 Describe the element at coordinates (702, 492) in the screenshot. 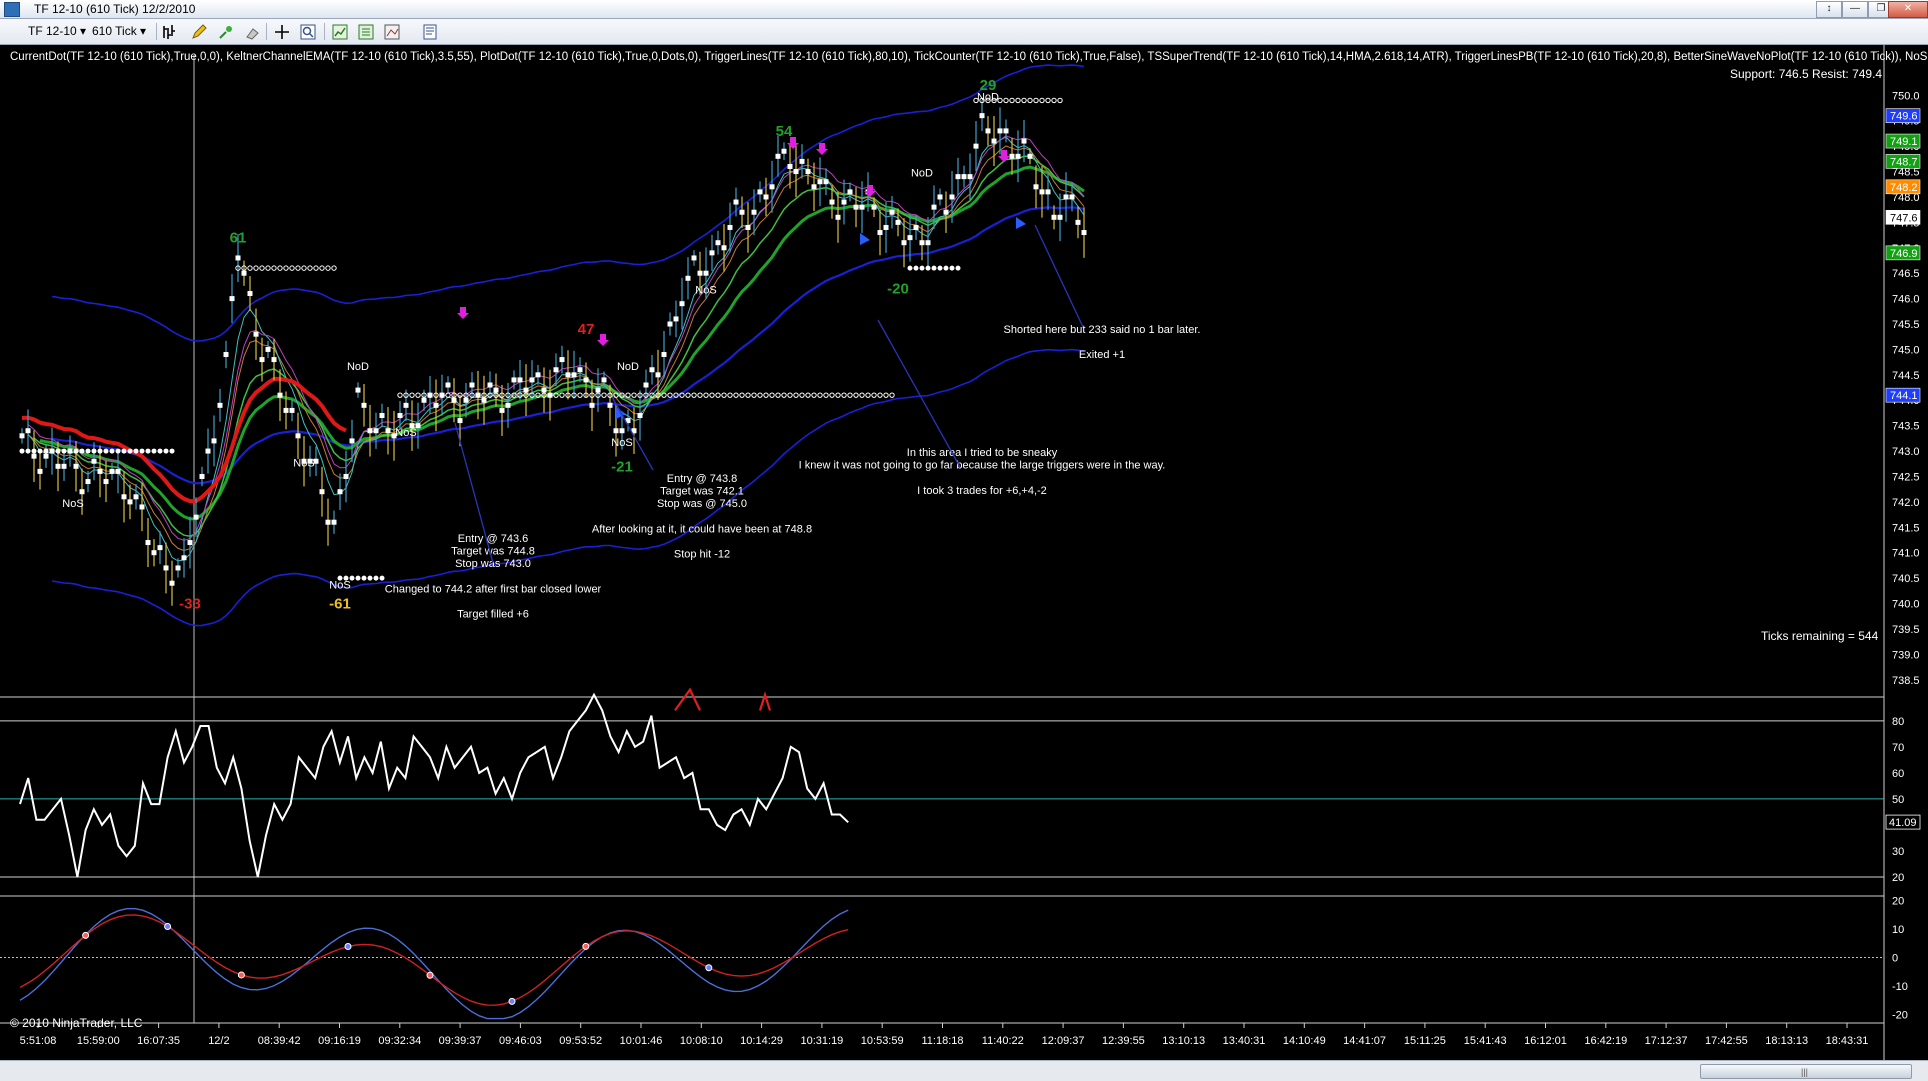

I see `annotation-line: Target was 742.1` at that location.